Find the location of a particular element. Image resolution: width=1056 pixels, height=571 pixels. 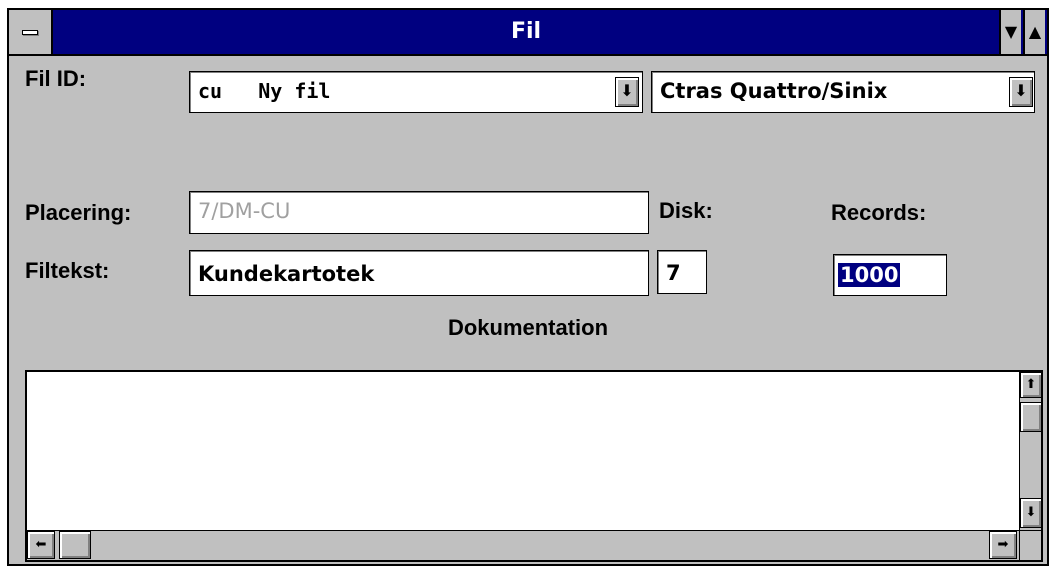

filtekst-label: Filtekst: is located at coordinates (67, 270).